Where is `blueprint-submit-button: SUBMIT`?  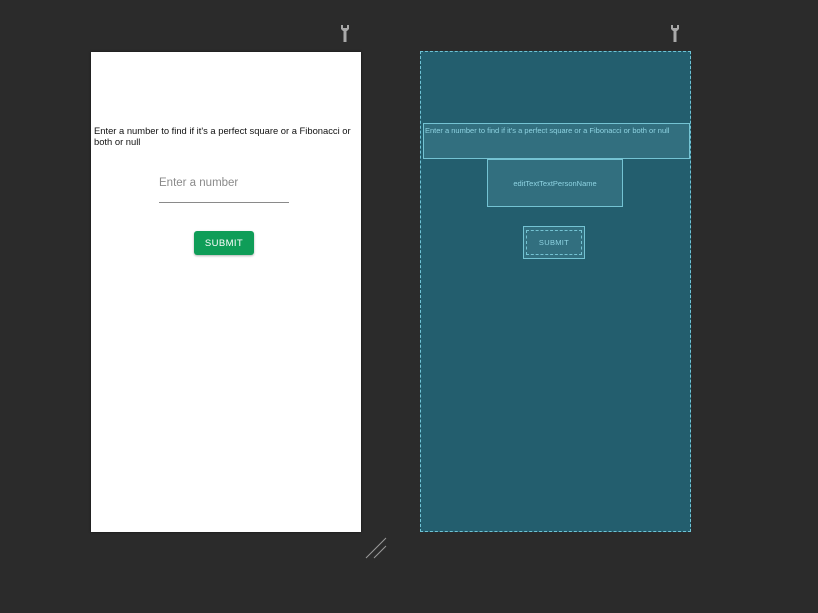
blueprint-submit-button: SUBMIT is located at coordinates (554, 242).